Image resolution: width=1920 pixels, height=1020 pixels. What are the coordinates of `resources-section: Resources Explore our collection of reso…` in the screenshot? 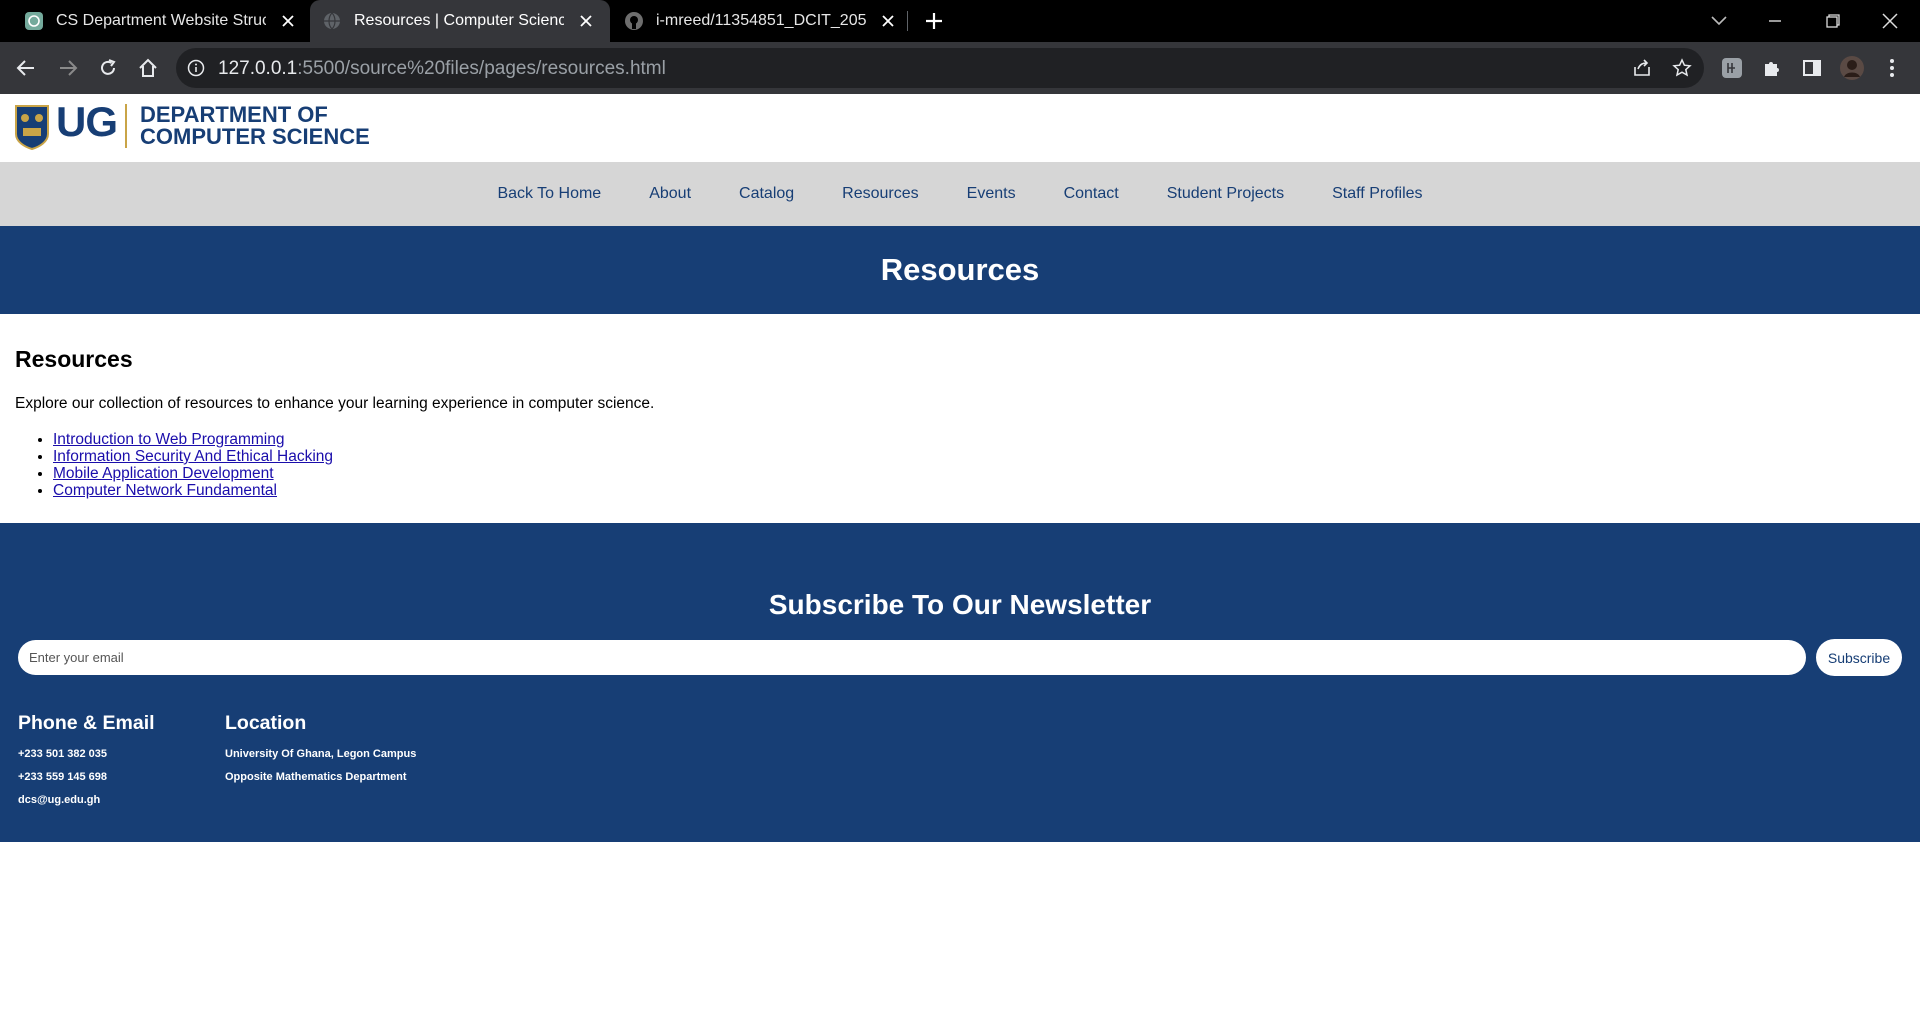 It's located at (955, 422).